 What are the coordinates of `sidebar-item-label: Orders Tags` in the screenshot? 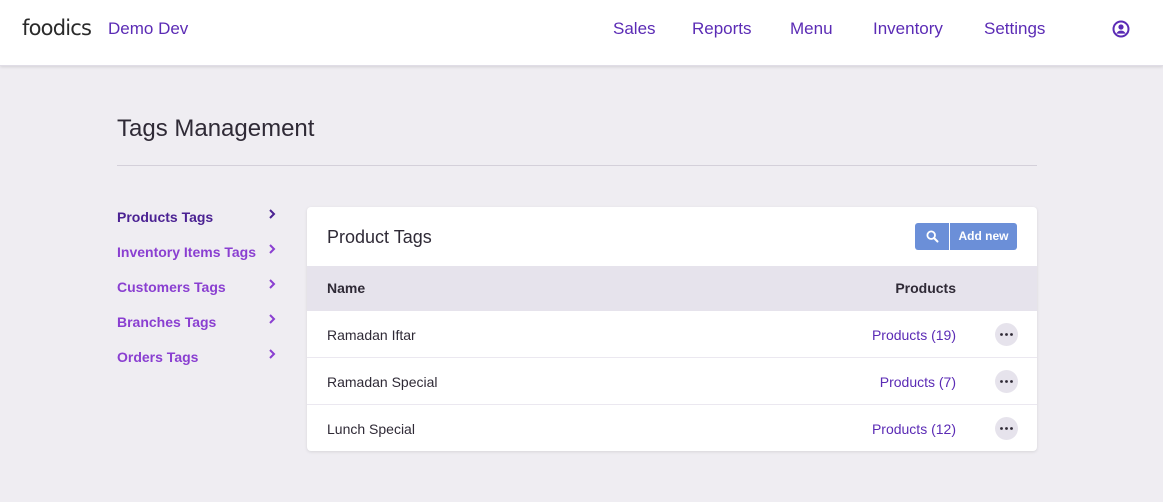 It's located at (158, 357).